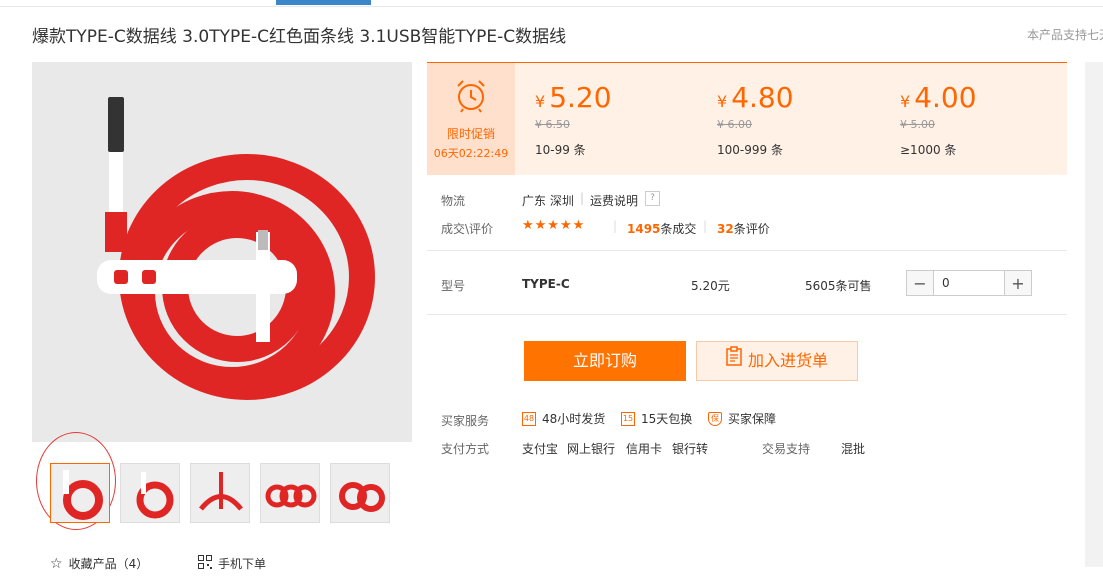 The image size is (1103, 588). I want to click on service-label: 48小时发货, so click(574, 419).